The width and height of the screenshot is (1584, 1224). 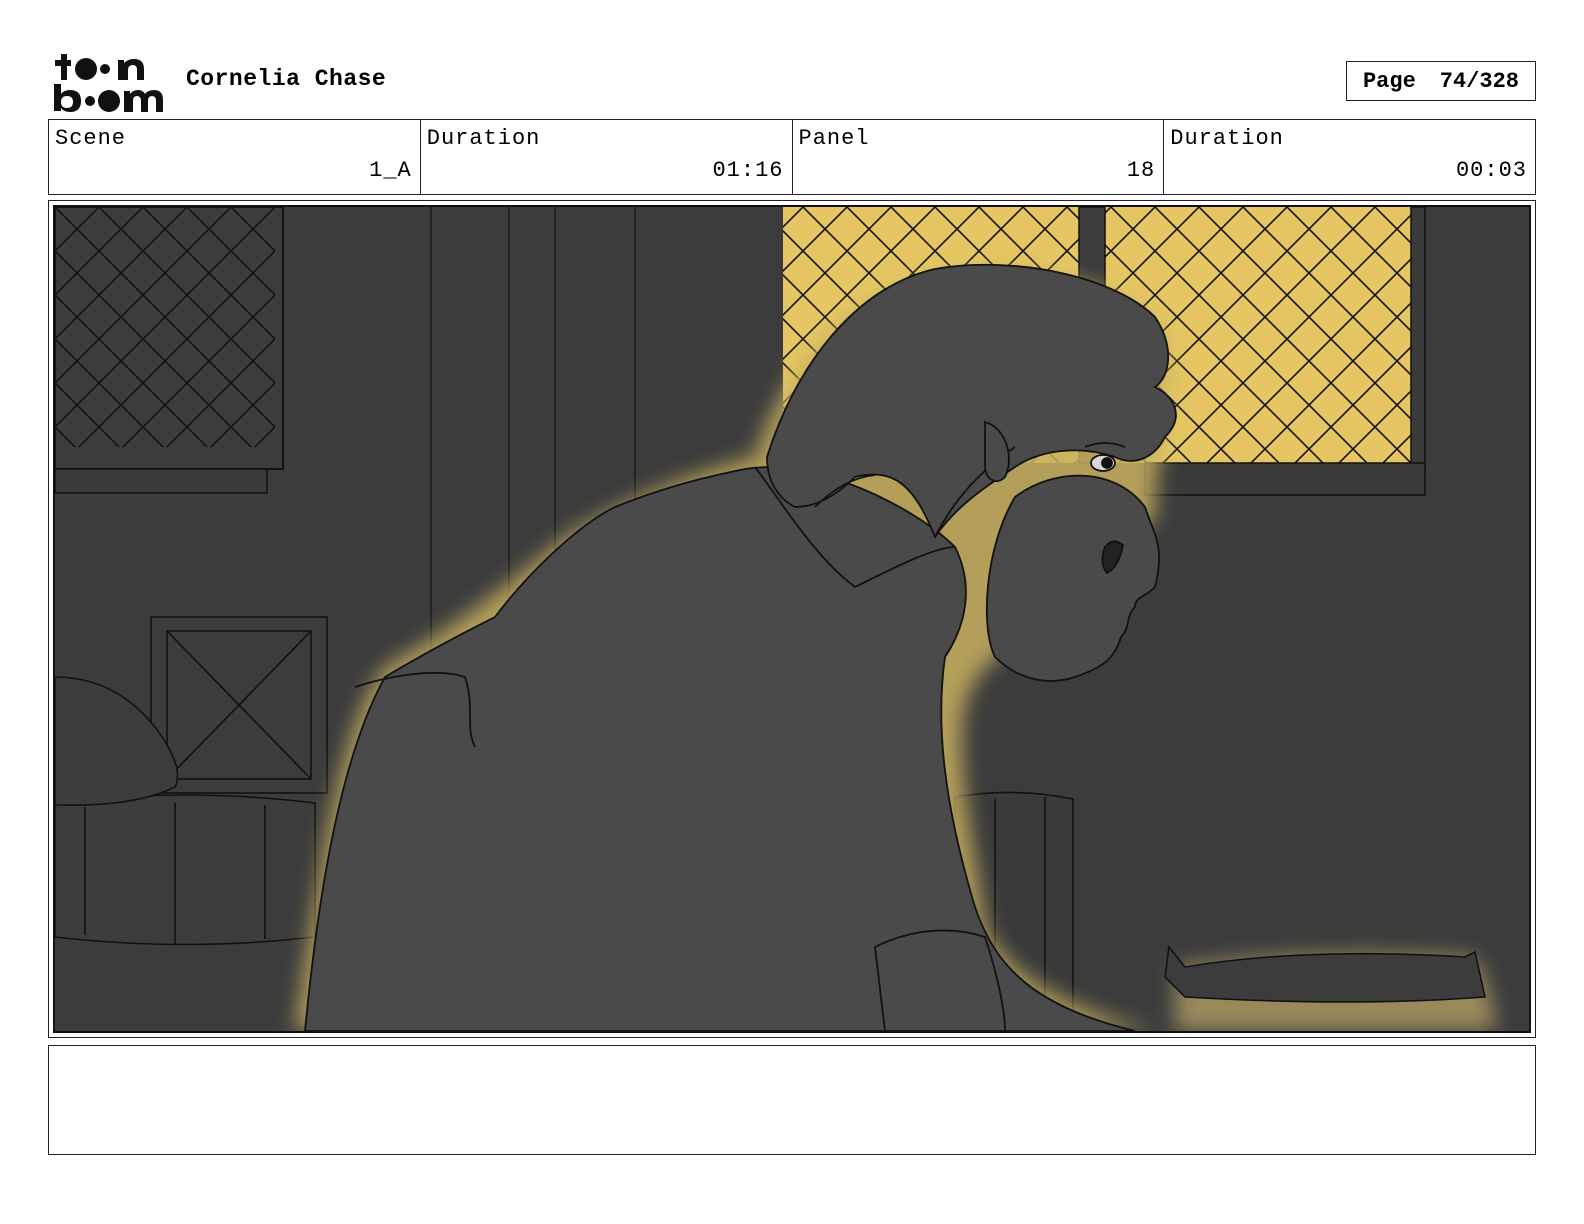 I want to click on scene-value: 1_A, so click(x=390, y=170).